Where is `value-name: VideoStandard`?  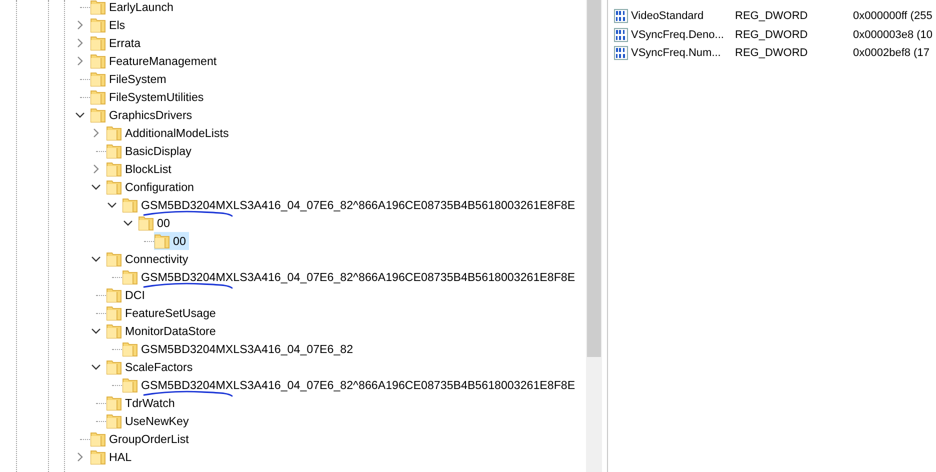
value-name: VideoStandard is located at coordinates (667, 16).